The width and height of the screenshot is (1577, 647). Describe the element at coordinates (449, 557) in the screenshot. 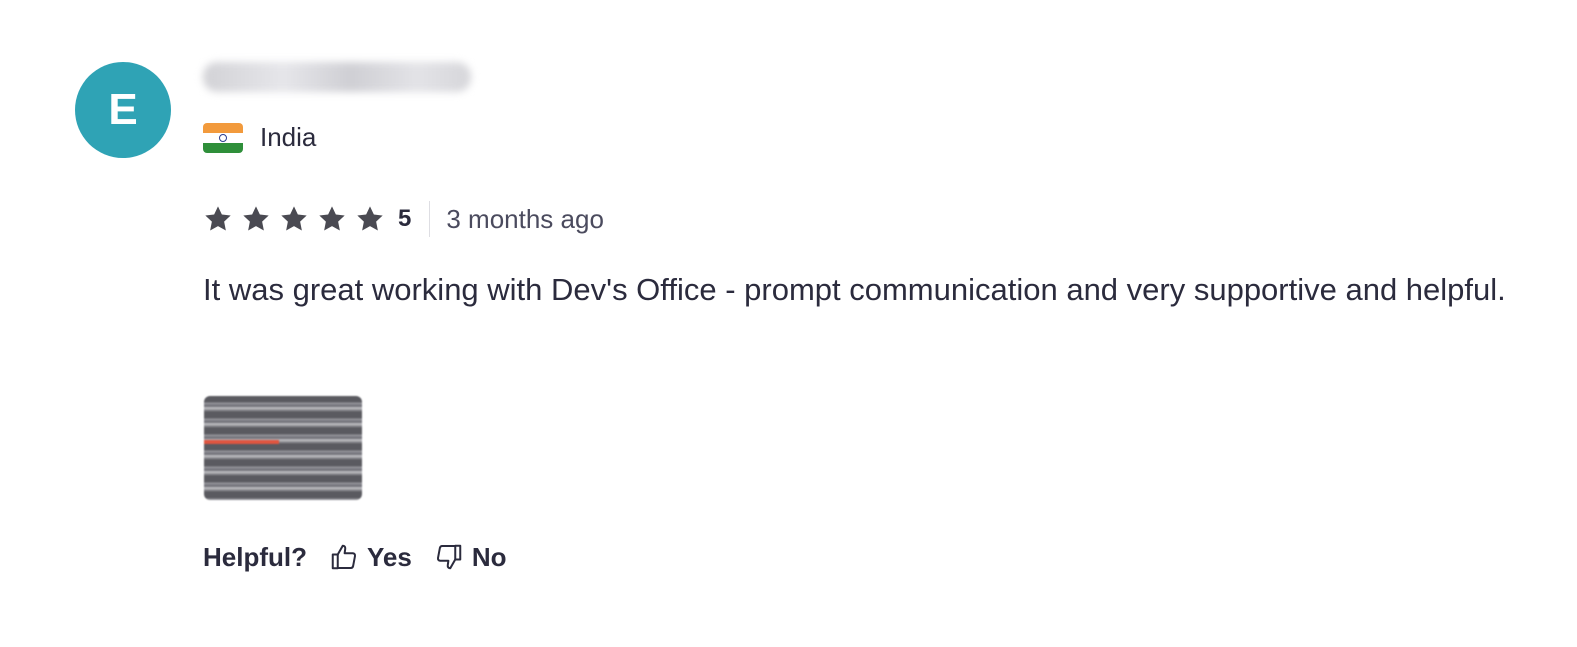

I see `thumbs-down-icon` at that location.